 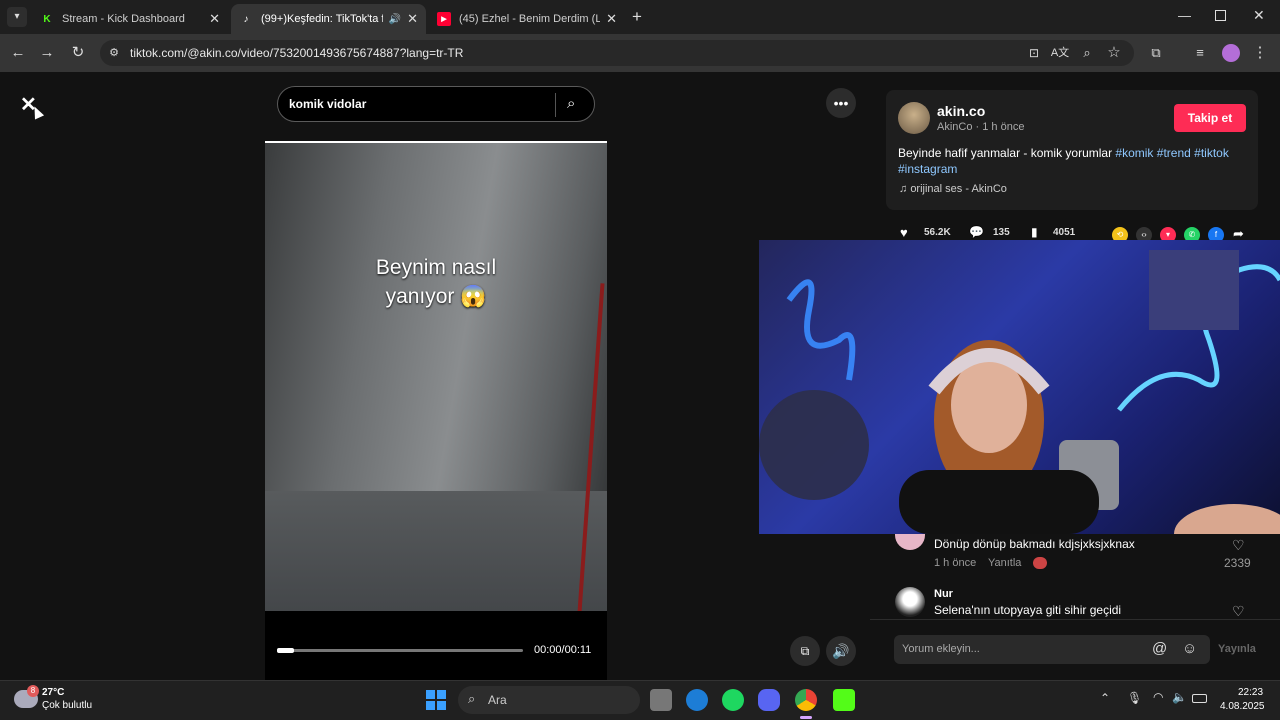 What do you see at coordinates (1114, 53) in the screenshot?
I see `bookmark-star-icon: ☆` at bounding box center [1114, 53].